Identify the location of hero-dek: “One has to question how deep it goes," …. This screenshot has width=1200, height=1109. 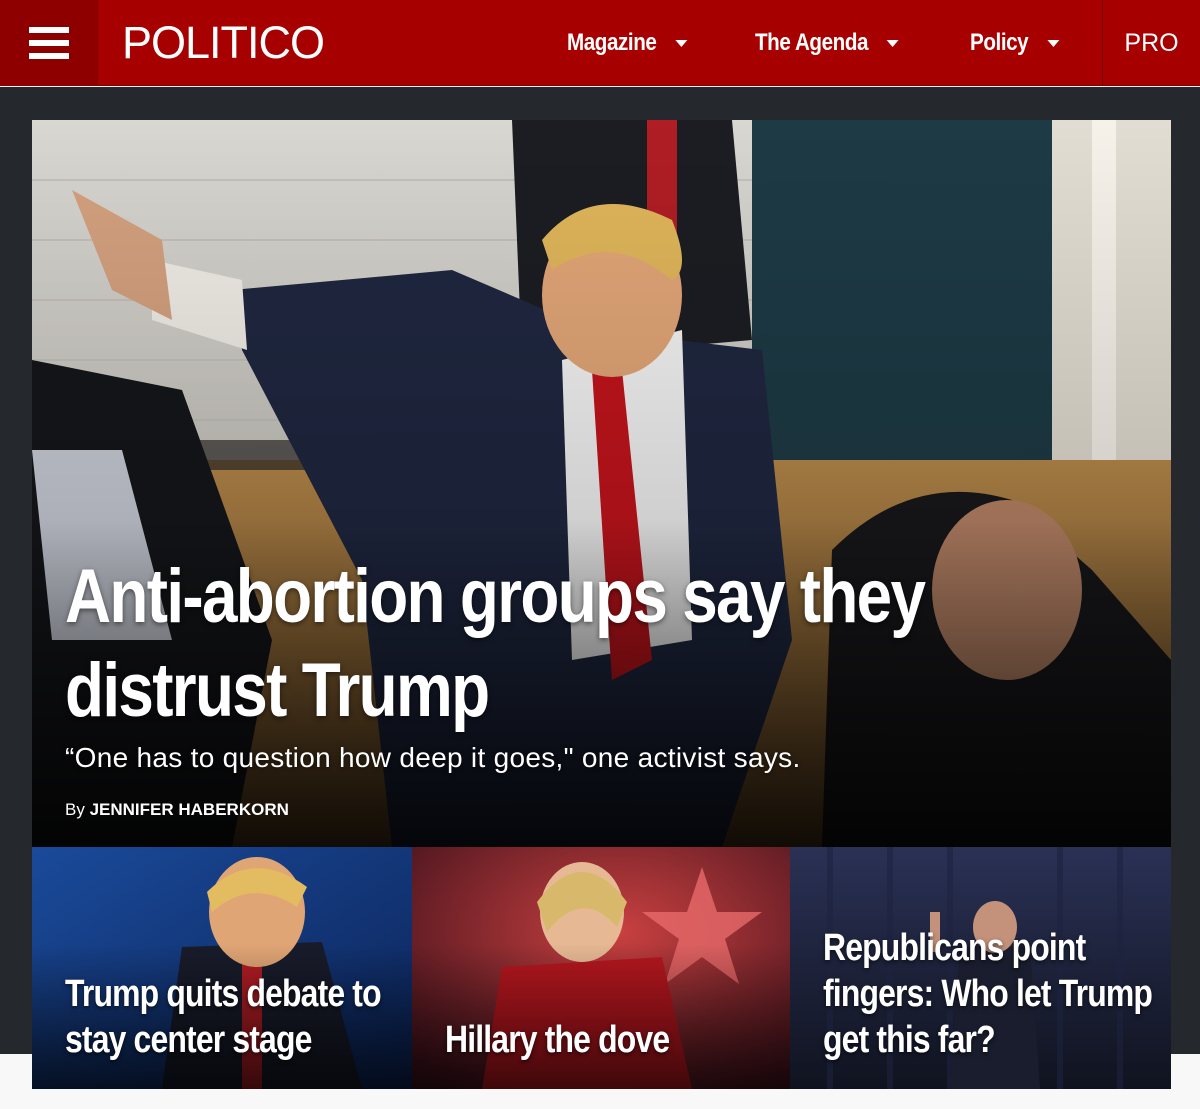
(433, 757).